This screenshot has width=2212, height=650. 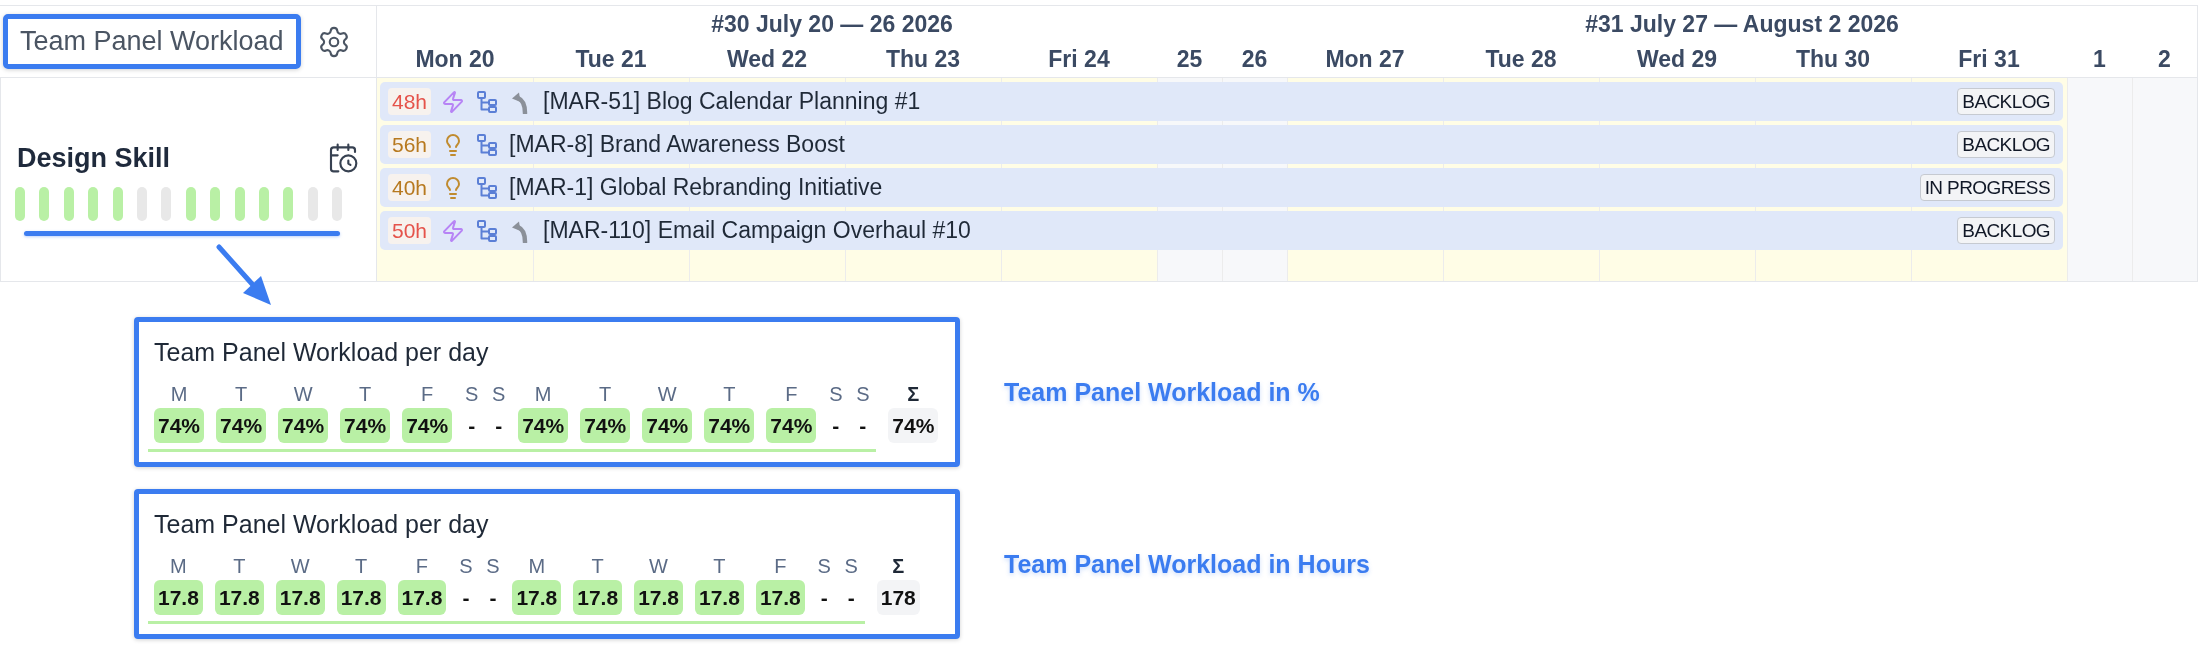 I want to click on estimate-hours: 50h, so click(x=410, y=230).